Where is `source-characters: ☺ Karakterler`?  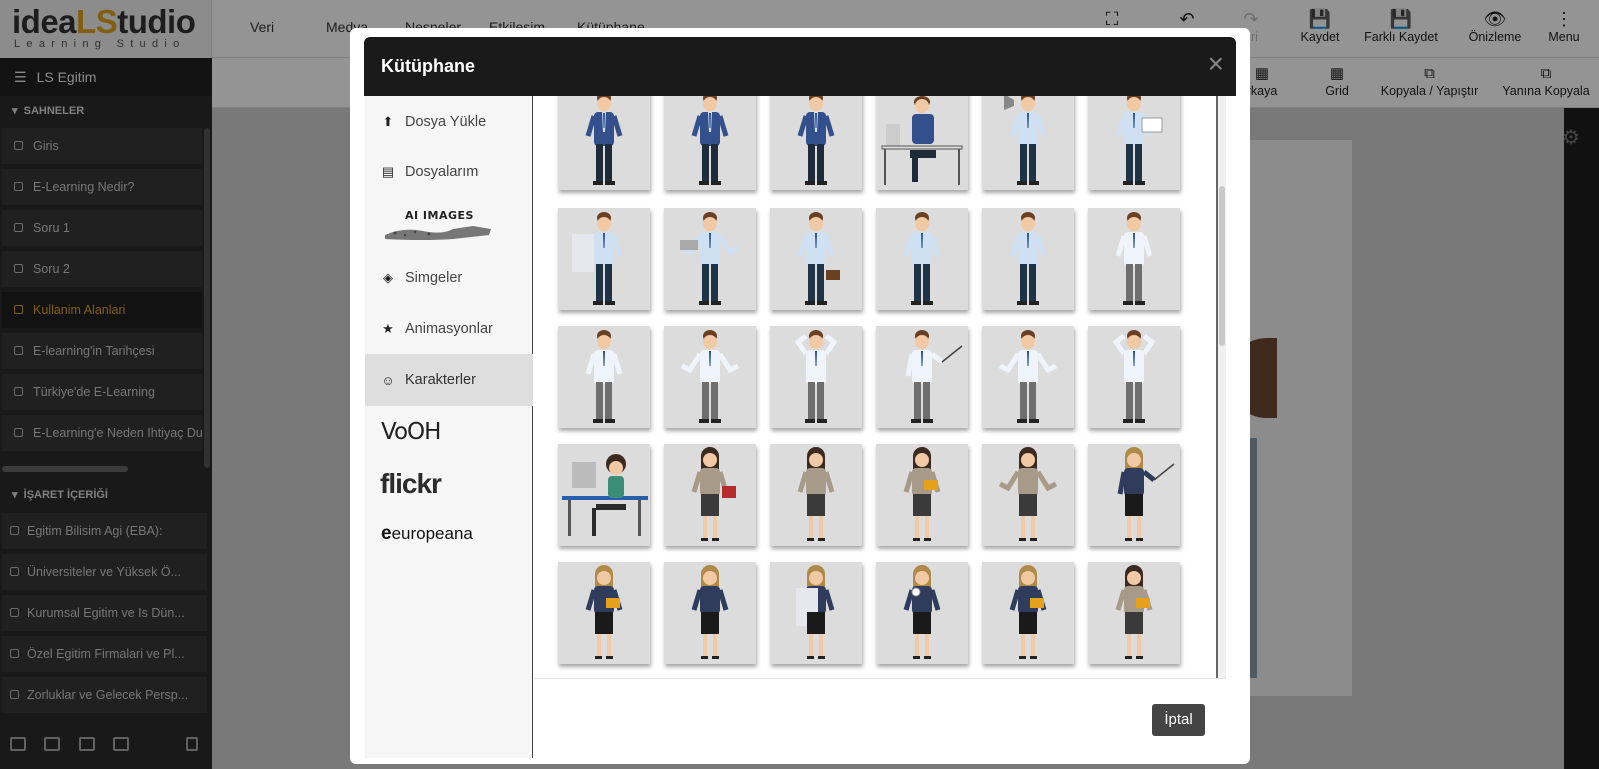 source-characters: ☺ Karakterler is located at coordinates (449, 380).